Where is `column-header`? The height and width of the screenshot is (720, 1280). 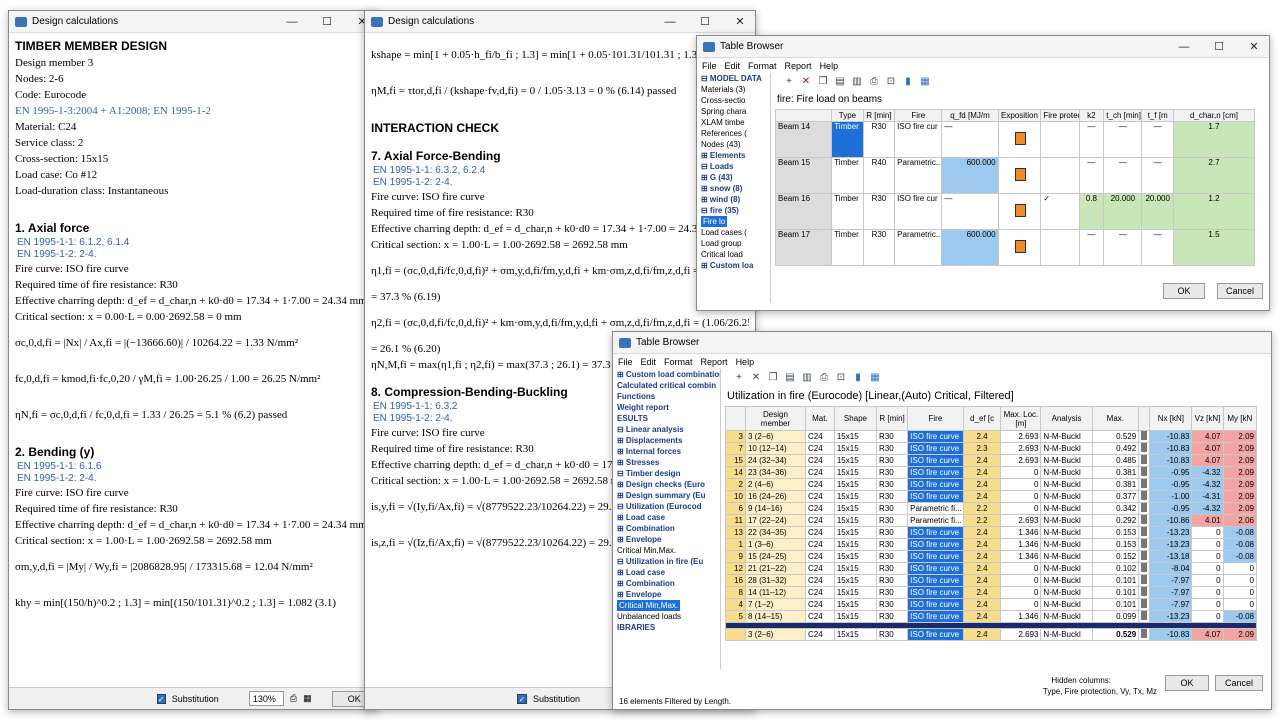
column-header is located at coordinates (735, 418).